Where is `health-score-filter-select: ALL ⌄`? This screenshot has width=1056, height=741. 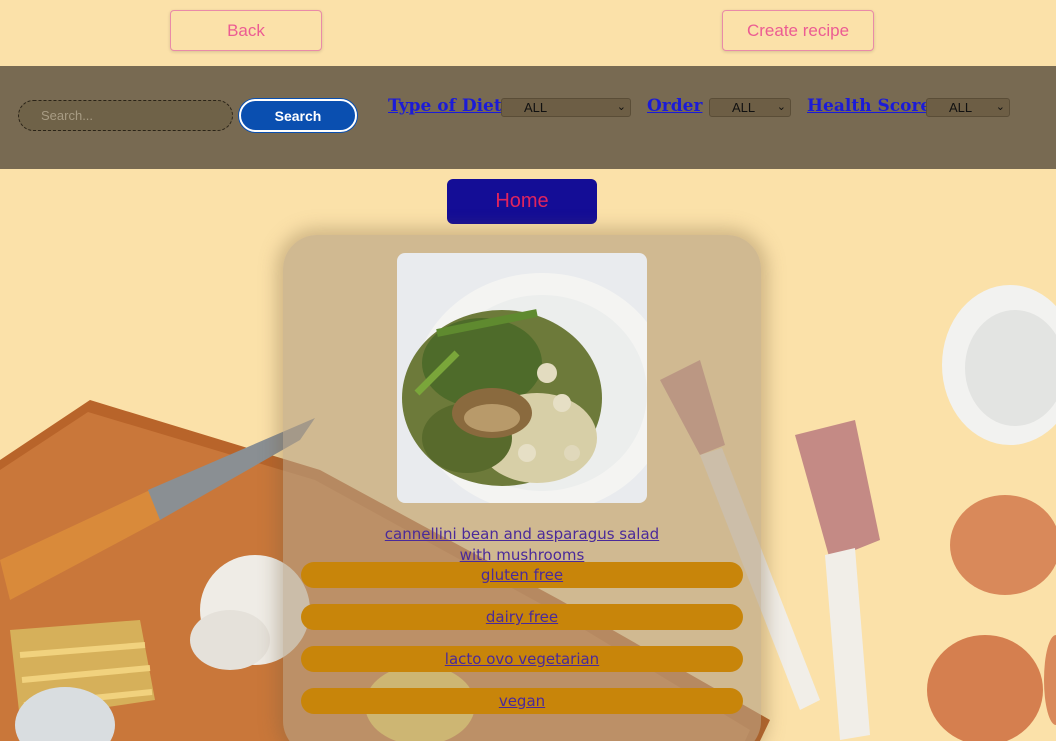 health-score-filter-select: ALL ⌄ is located at coordinates (968, 107).